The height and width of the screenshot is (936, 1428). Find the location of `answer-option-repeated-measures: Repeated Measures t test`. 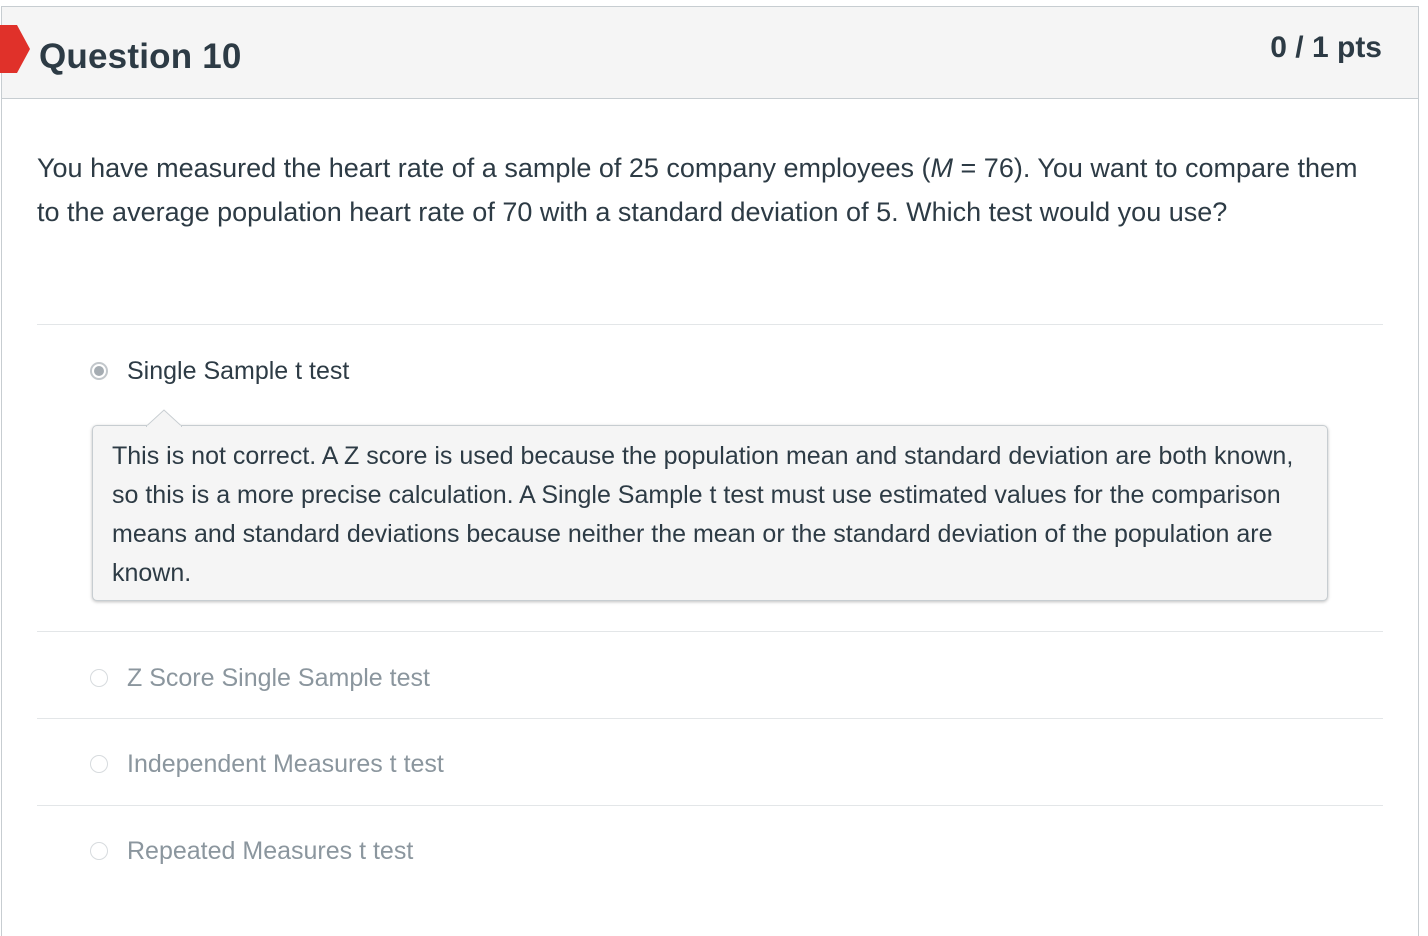

answer-option-repeated-measures: Repeated Measures t test is located at coordinates (251, 851).